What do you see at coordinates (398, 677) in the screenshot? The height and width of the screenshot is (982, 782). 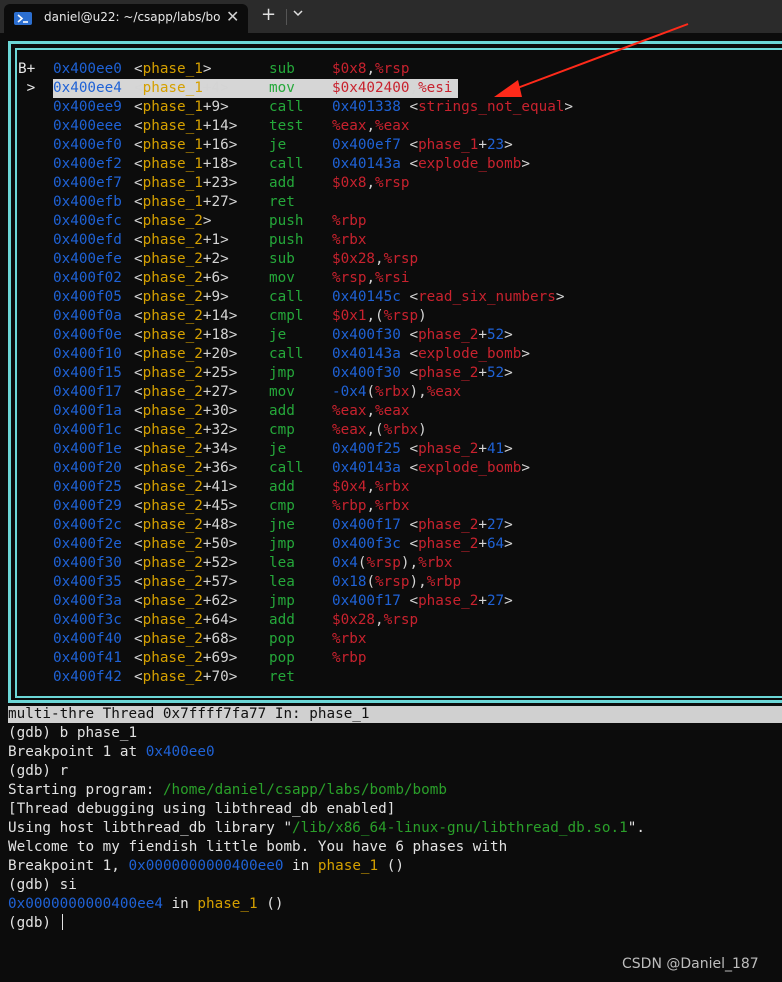 I see `asm-row: 0x400f42 <phase_2+70> ret` at bounding box center [398, 677].